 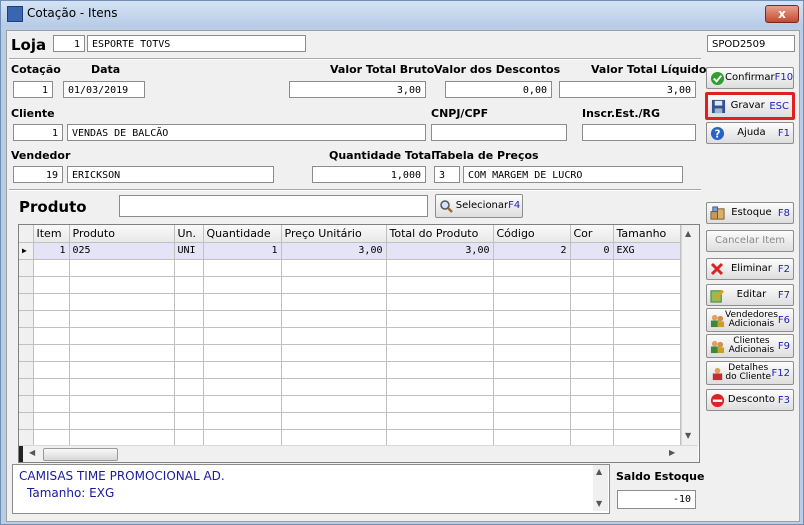 I want to click on tabela-label: Tabela de Preços, so click(x=486, y=155).